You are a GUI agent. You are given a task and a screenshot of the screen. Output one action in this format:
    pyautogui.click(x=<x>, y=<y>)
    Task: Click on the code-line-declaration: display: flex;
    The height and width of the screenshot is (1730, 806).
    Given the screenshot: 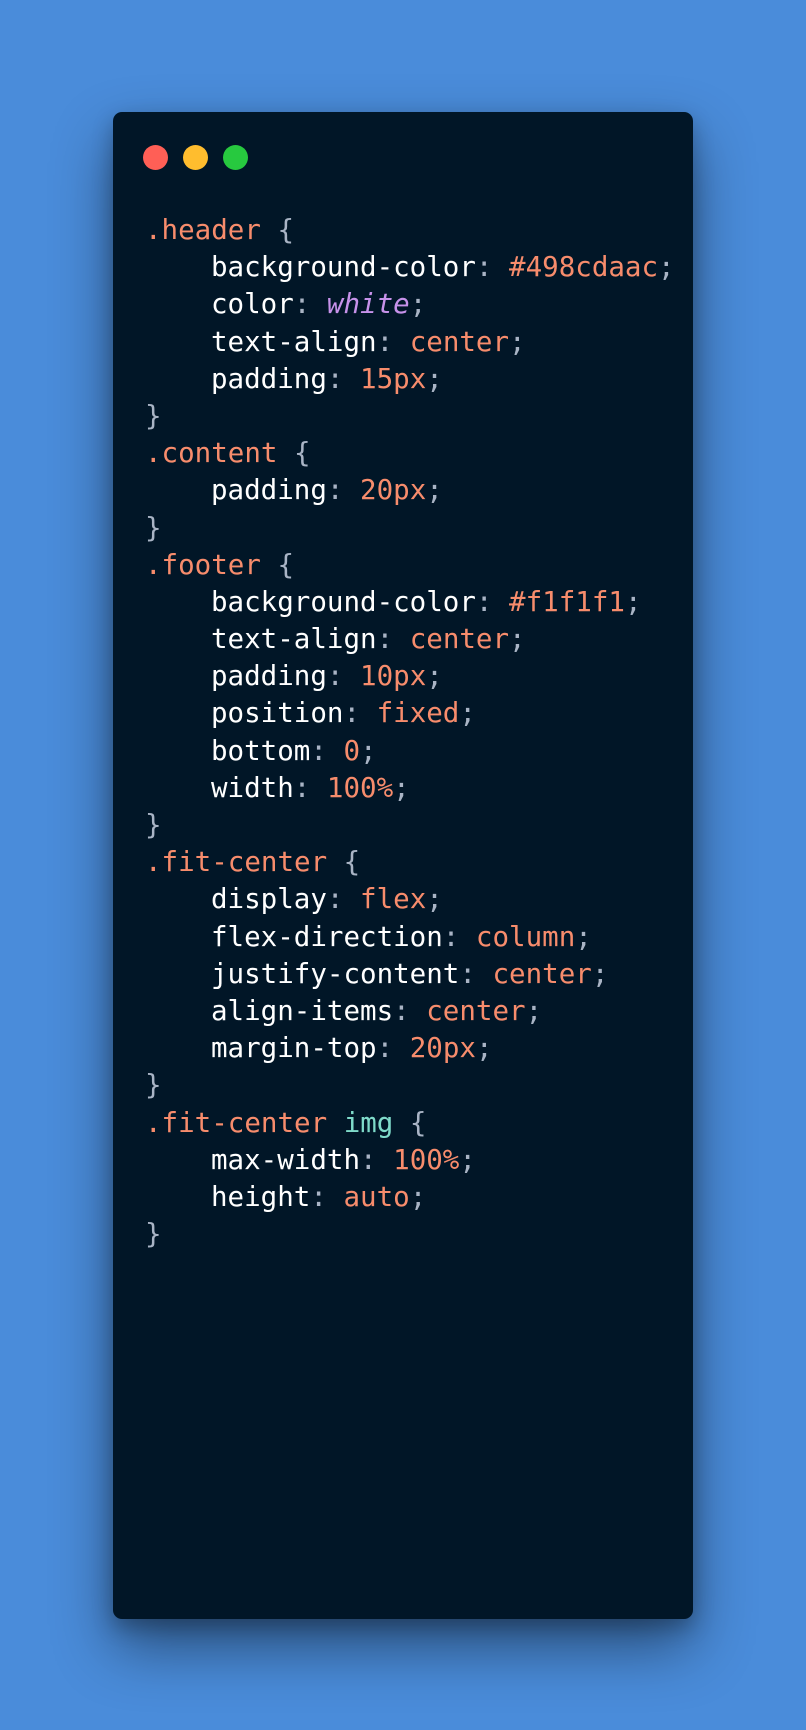 What is the action you would take?
    pyautogui.click(x=410, y=899)
    